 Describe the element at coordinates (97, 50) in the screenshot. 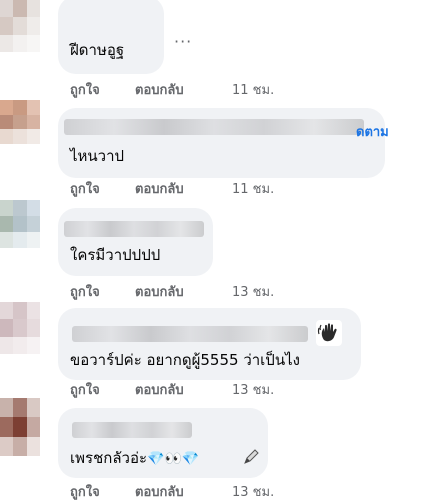

I see `comment-text: ฝีดาษอูฐ` at that location.